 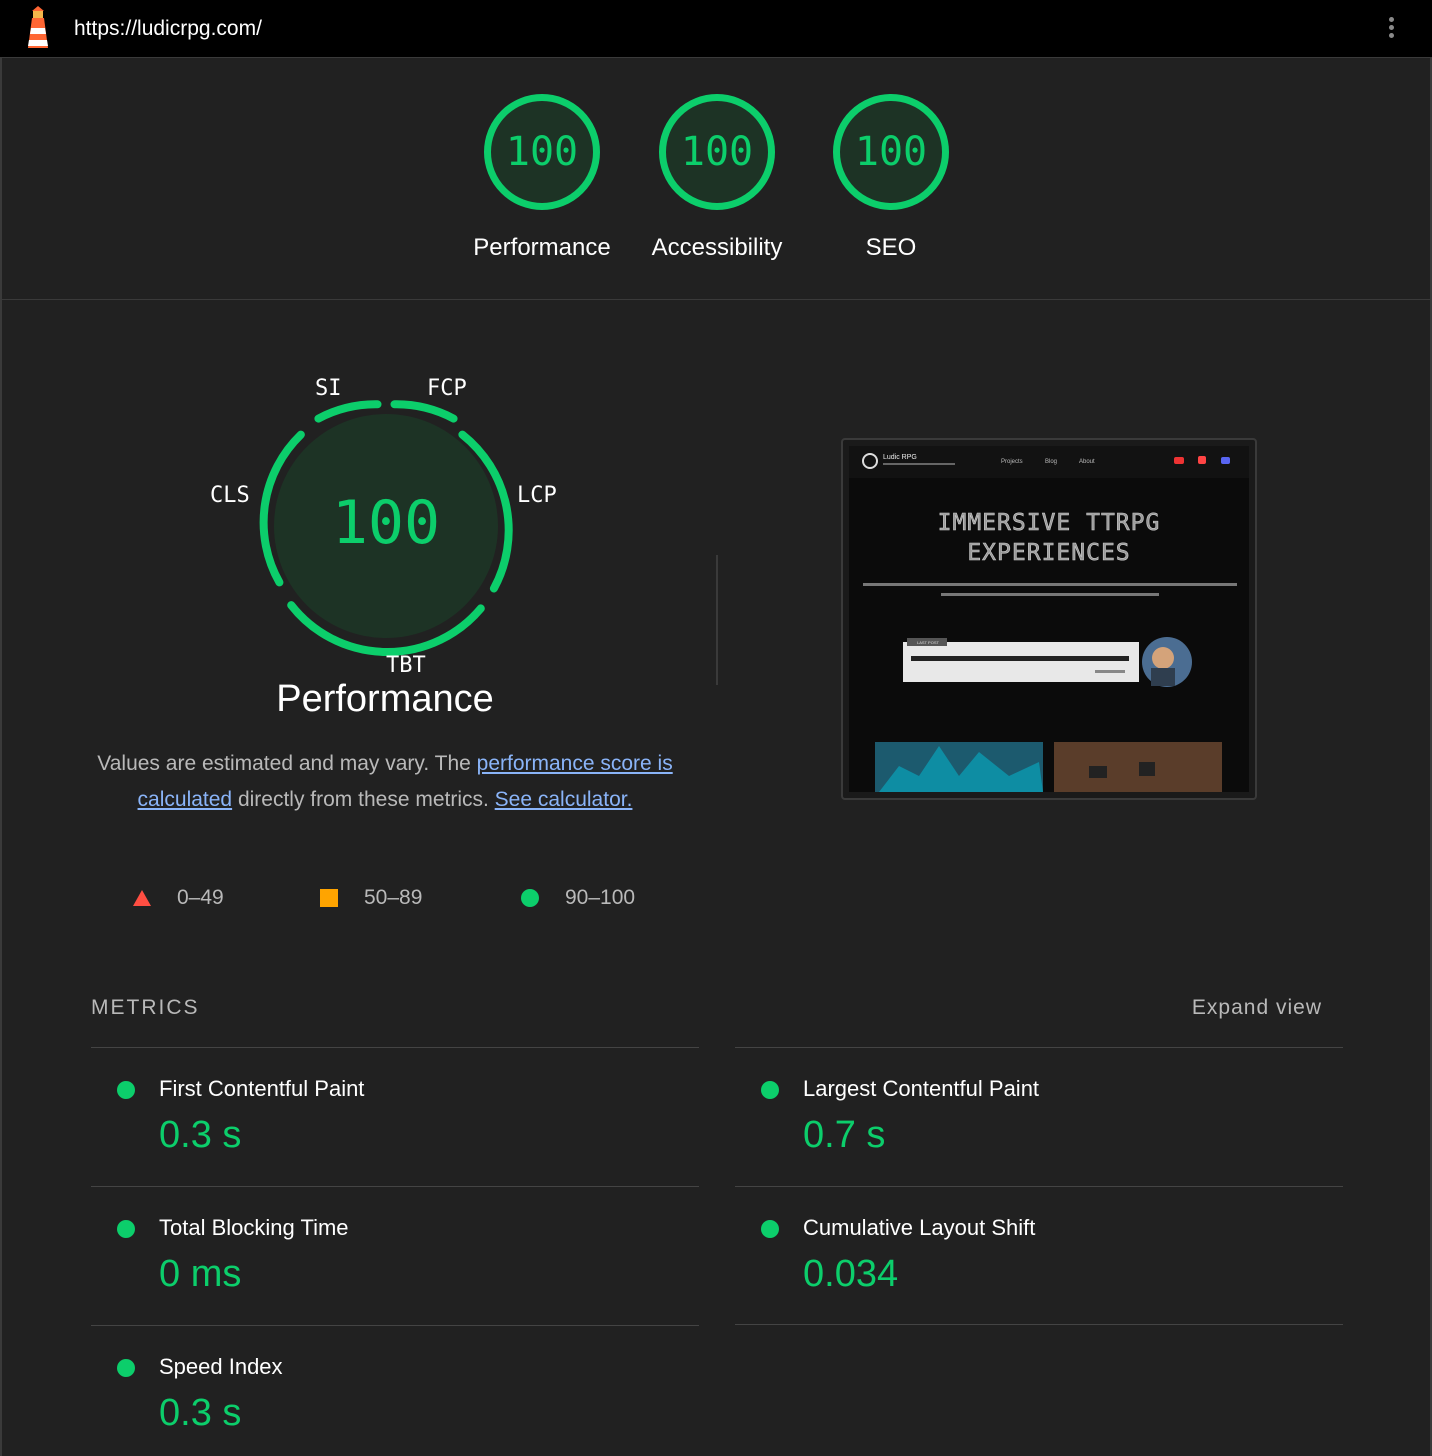 I want to click on screenshot-nav-2: Blog, so click(x=1051, y=462).